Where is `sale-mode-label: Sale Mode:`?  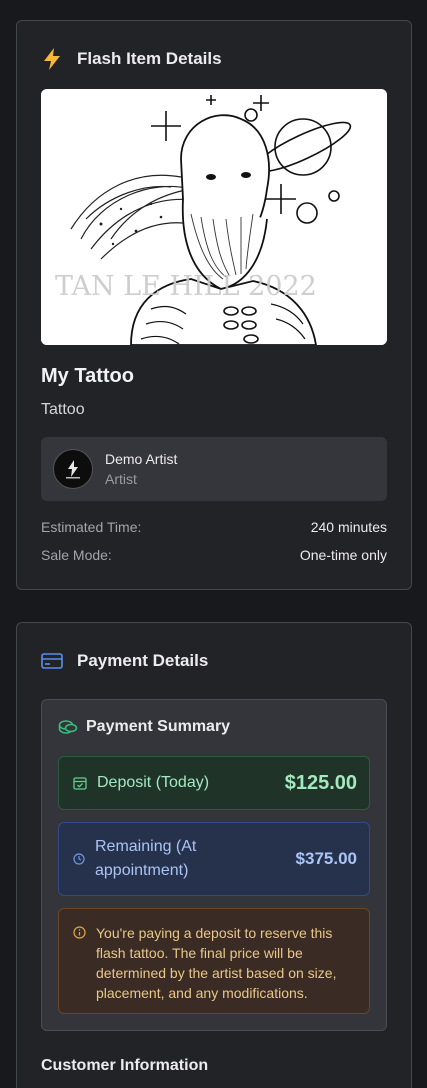 sale-mode-label: Sale Mode: is located at coordinates (76, 555).